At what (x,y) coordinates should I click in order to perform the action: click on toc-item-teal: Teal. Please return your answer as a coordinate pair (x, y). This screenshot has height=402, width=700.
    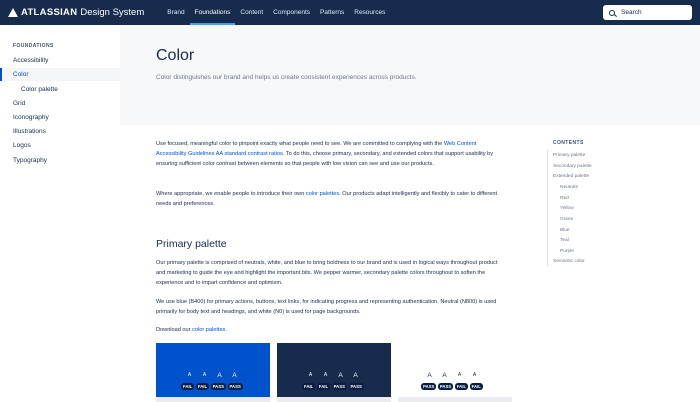
    Looking at the image, I should click on (564, 240).